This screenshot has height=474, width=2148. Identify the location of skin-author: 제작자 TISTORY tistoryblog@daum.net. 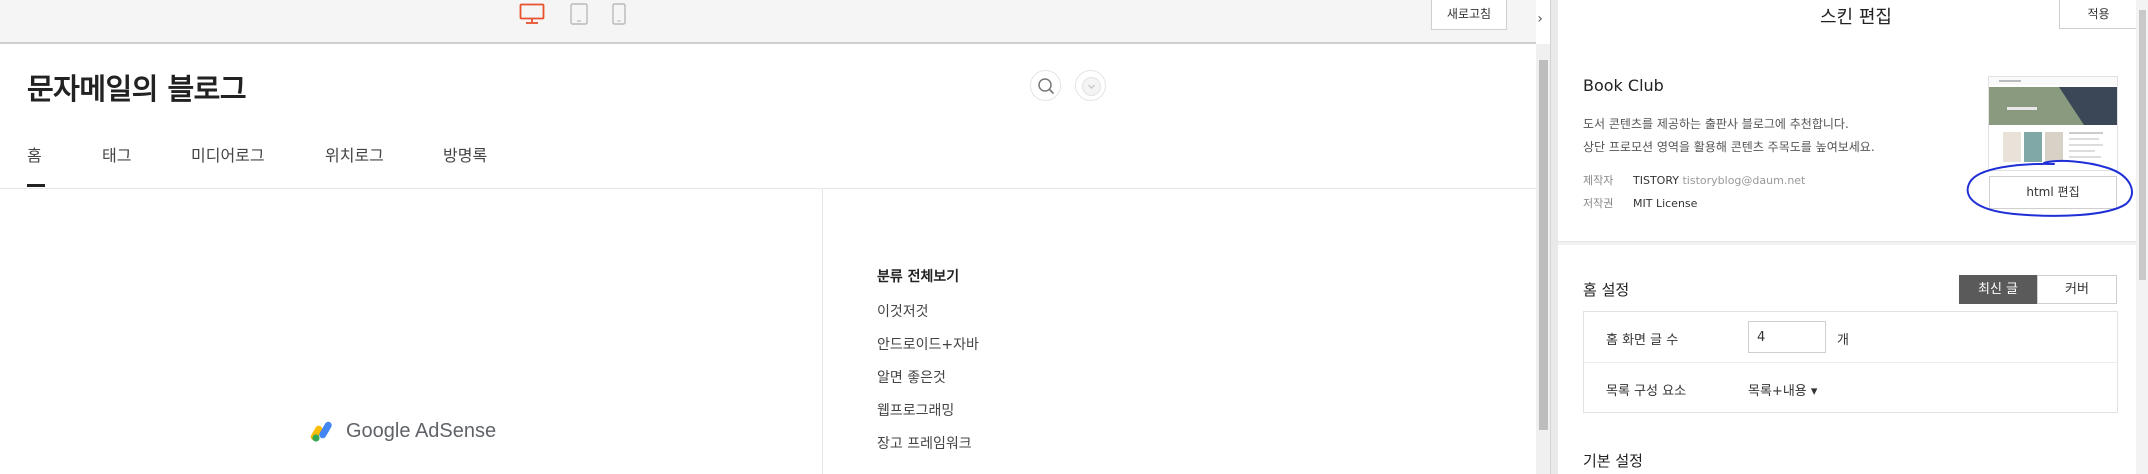
(1694, 180).